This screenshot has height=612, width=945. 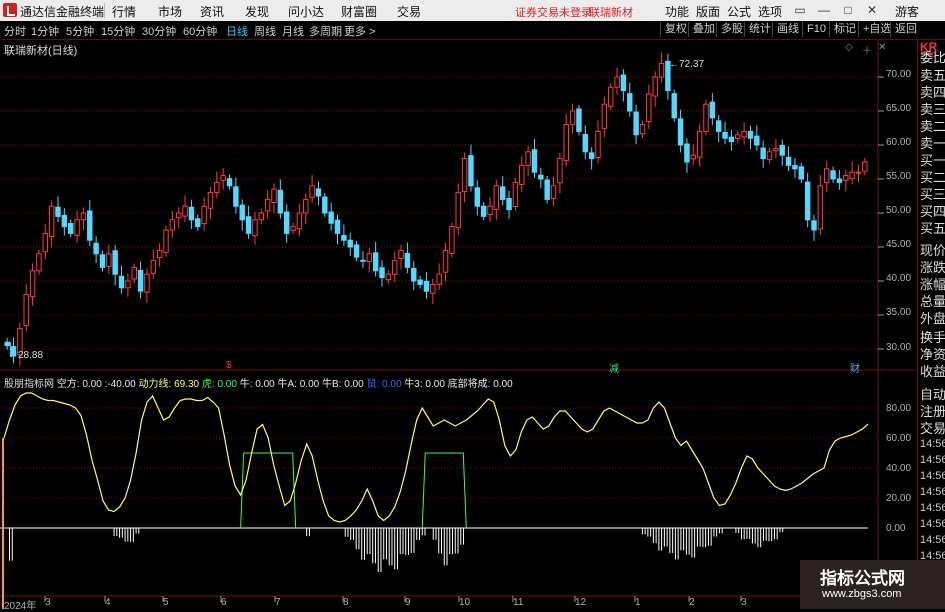 I want to click on btn-huaxian: 画线, so click(x=785, y=29).